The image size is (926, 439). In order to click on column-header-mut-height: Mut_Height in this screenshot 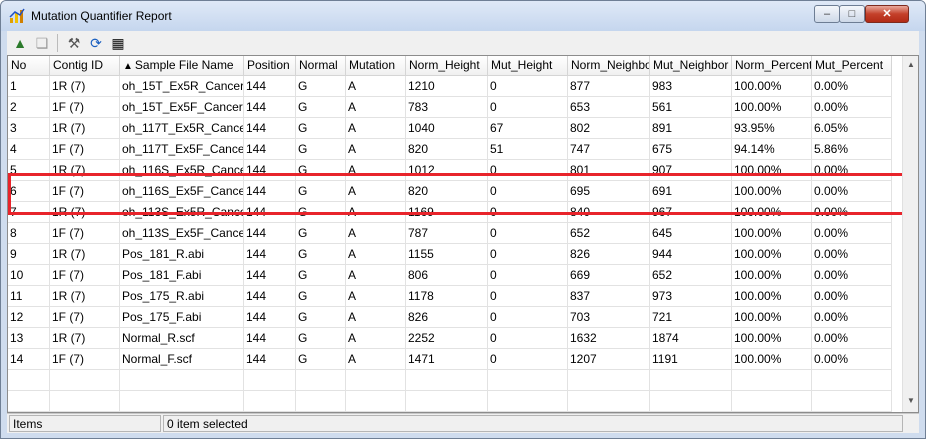, I will do `click(528, 66)`.